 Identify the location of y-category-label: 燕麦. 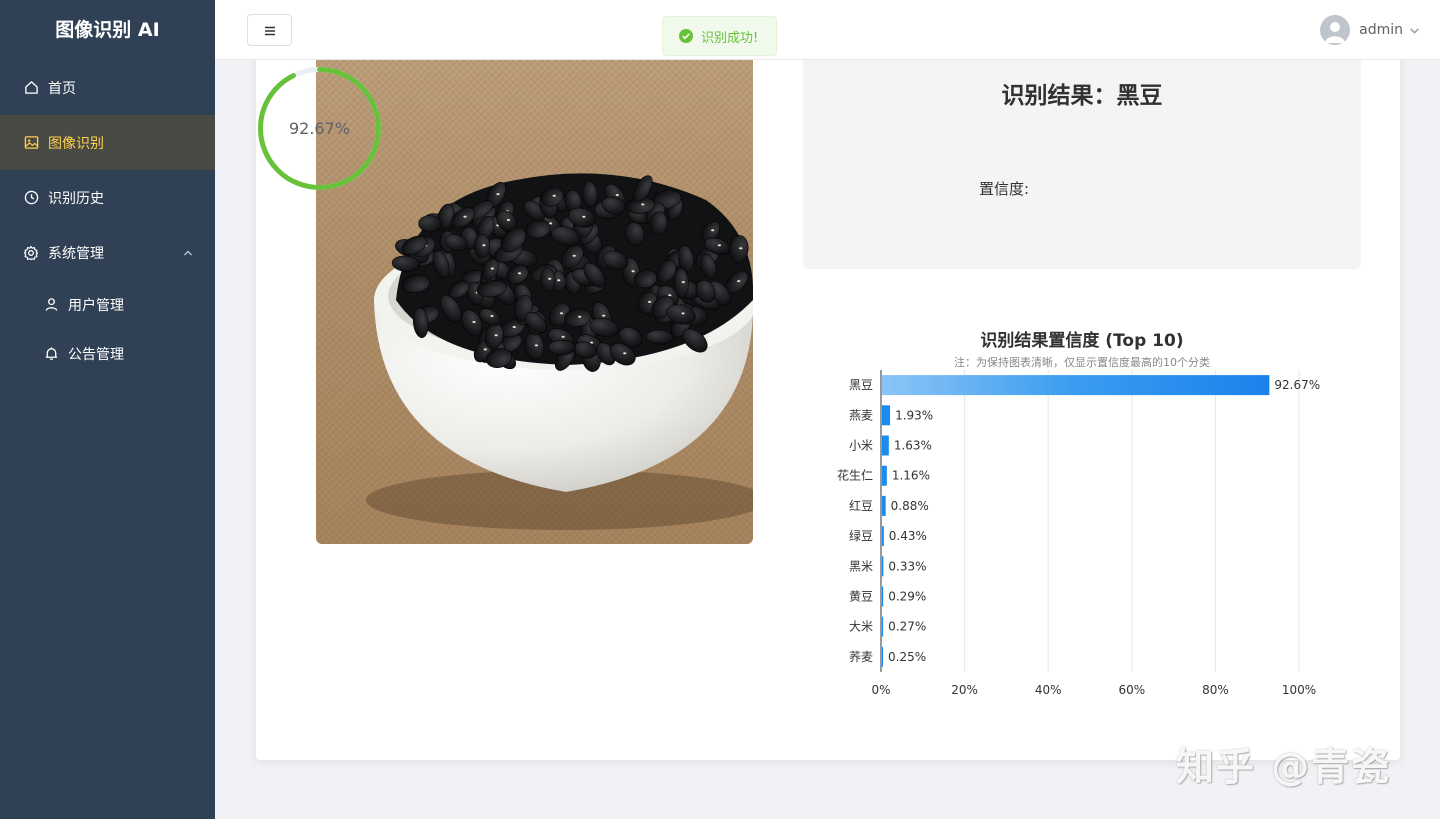
(861, 415).